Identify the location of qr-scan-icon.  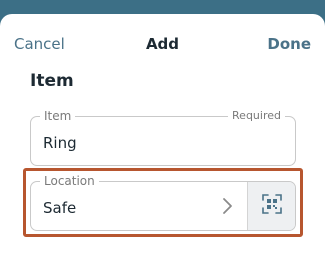
(272, 206).